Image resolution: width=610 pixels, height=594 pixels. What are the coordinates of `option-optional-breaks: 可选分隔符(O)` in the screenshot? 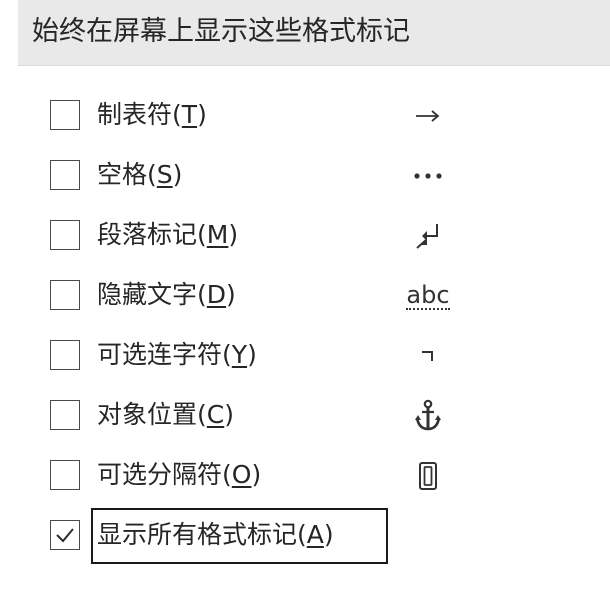 It's located at (305, 476).